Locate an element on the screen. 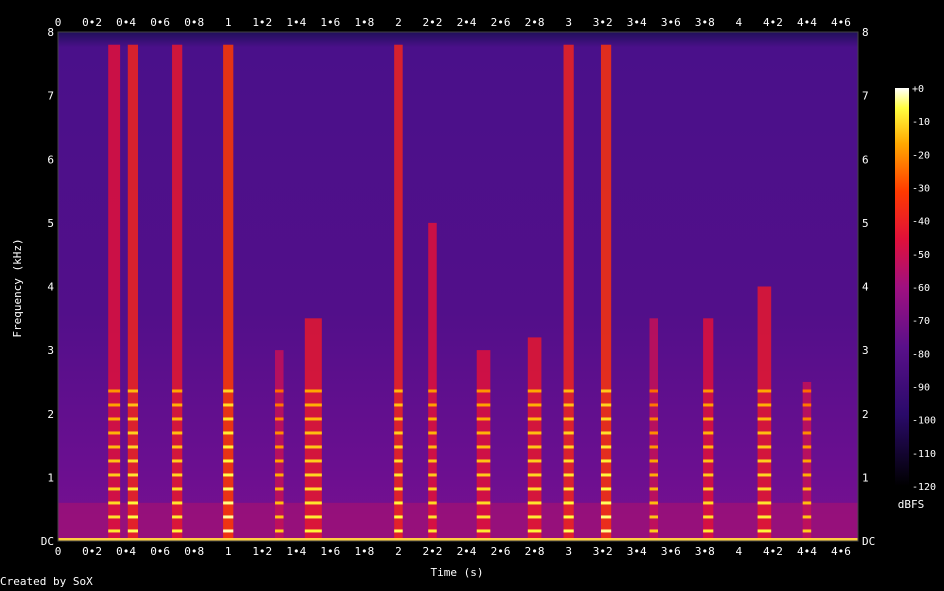 The width and height of the screenshot is (944, 591). x-tick-label-top: 0•4 is located at coordinates (126, 22).